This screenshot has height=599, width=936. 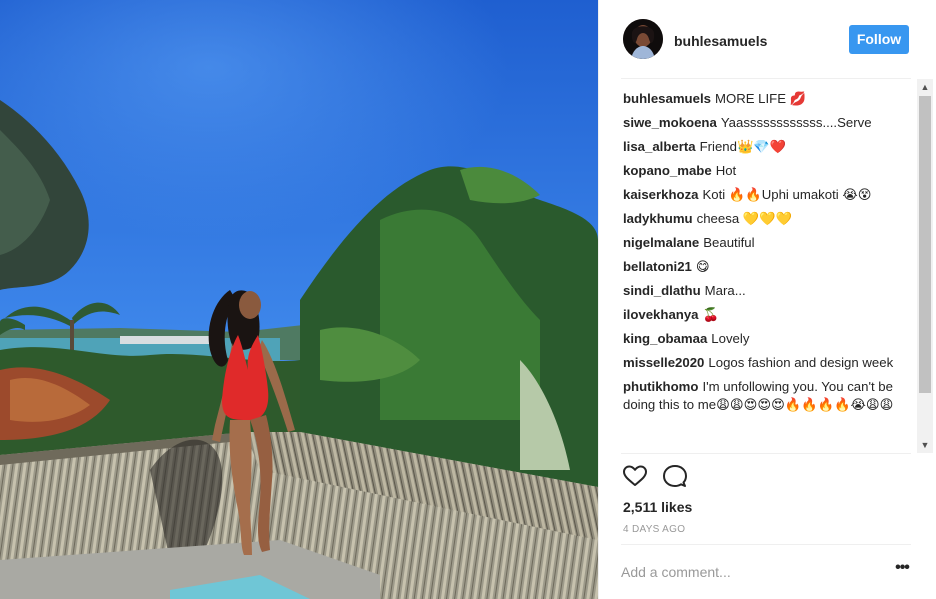 I want to click on comment-username: kaiserkhoza, so click(x=661, y=194).